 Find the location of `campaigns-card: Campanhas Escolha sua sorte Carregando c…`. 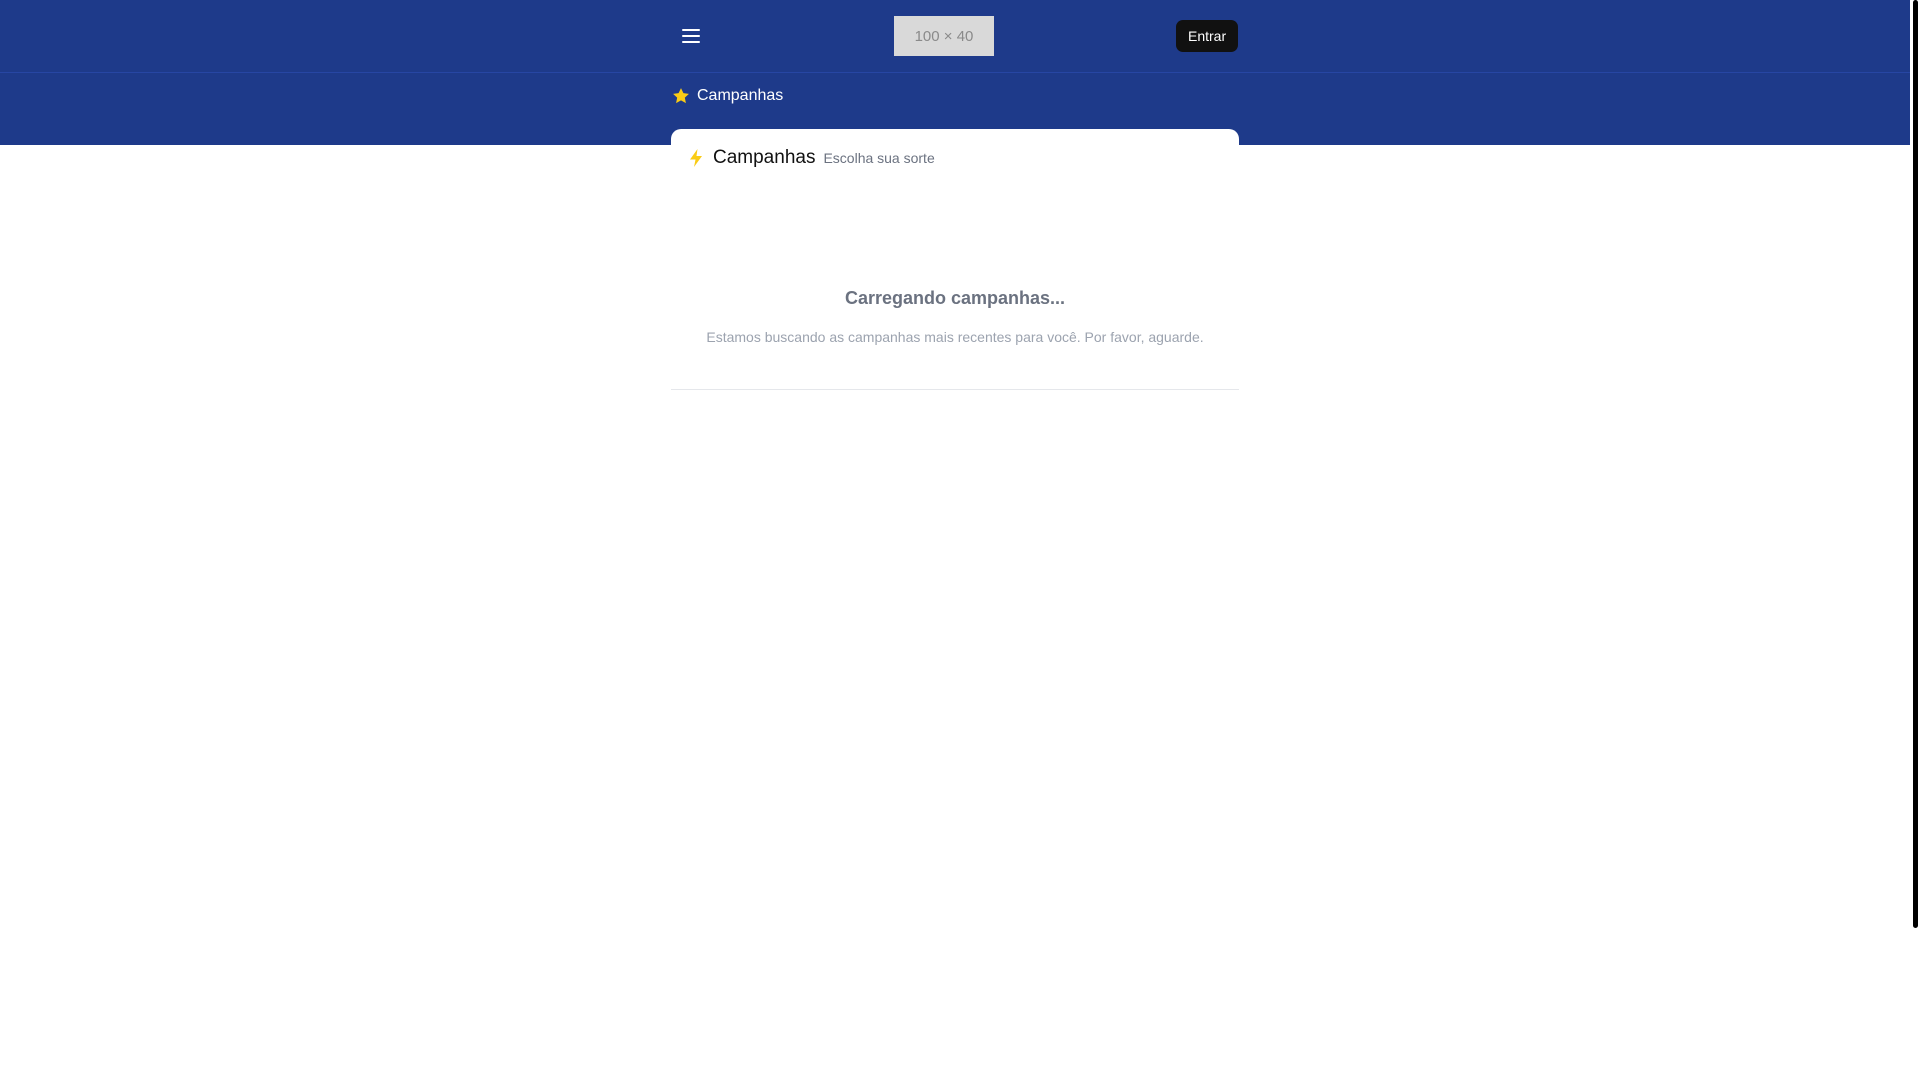

campaigns-card: Campanhas Escolha sua sorte Carregando c… is located at coordinates (955, 259).